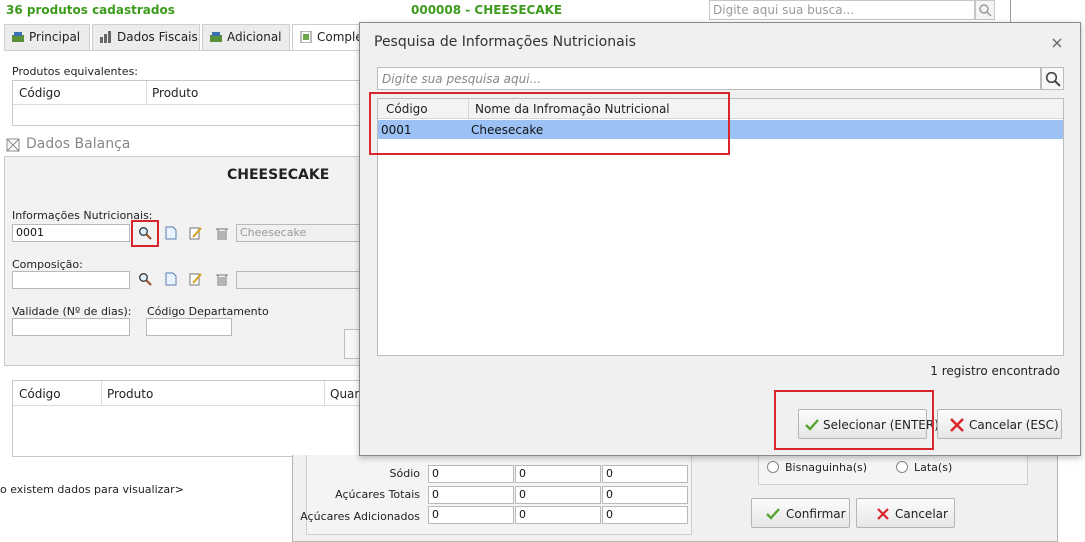 Image resolution: width=1085 pixels, height=542 pixels. What do you see at coordinates (71, 327) in the screenshot?
I see `validity-field` at bounding box center [71, 327].